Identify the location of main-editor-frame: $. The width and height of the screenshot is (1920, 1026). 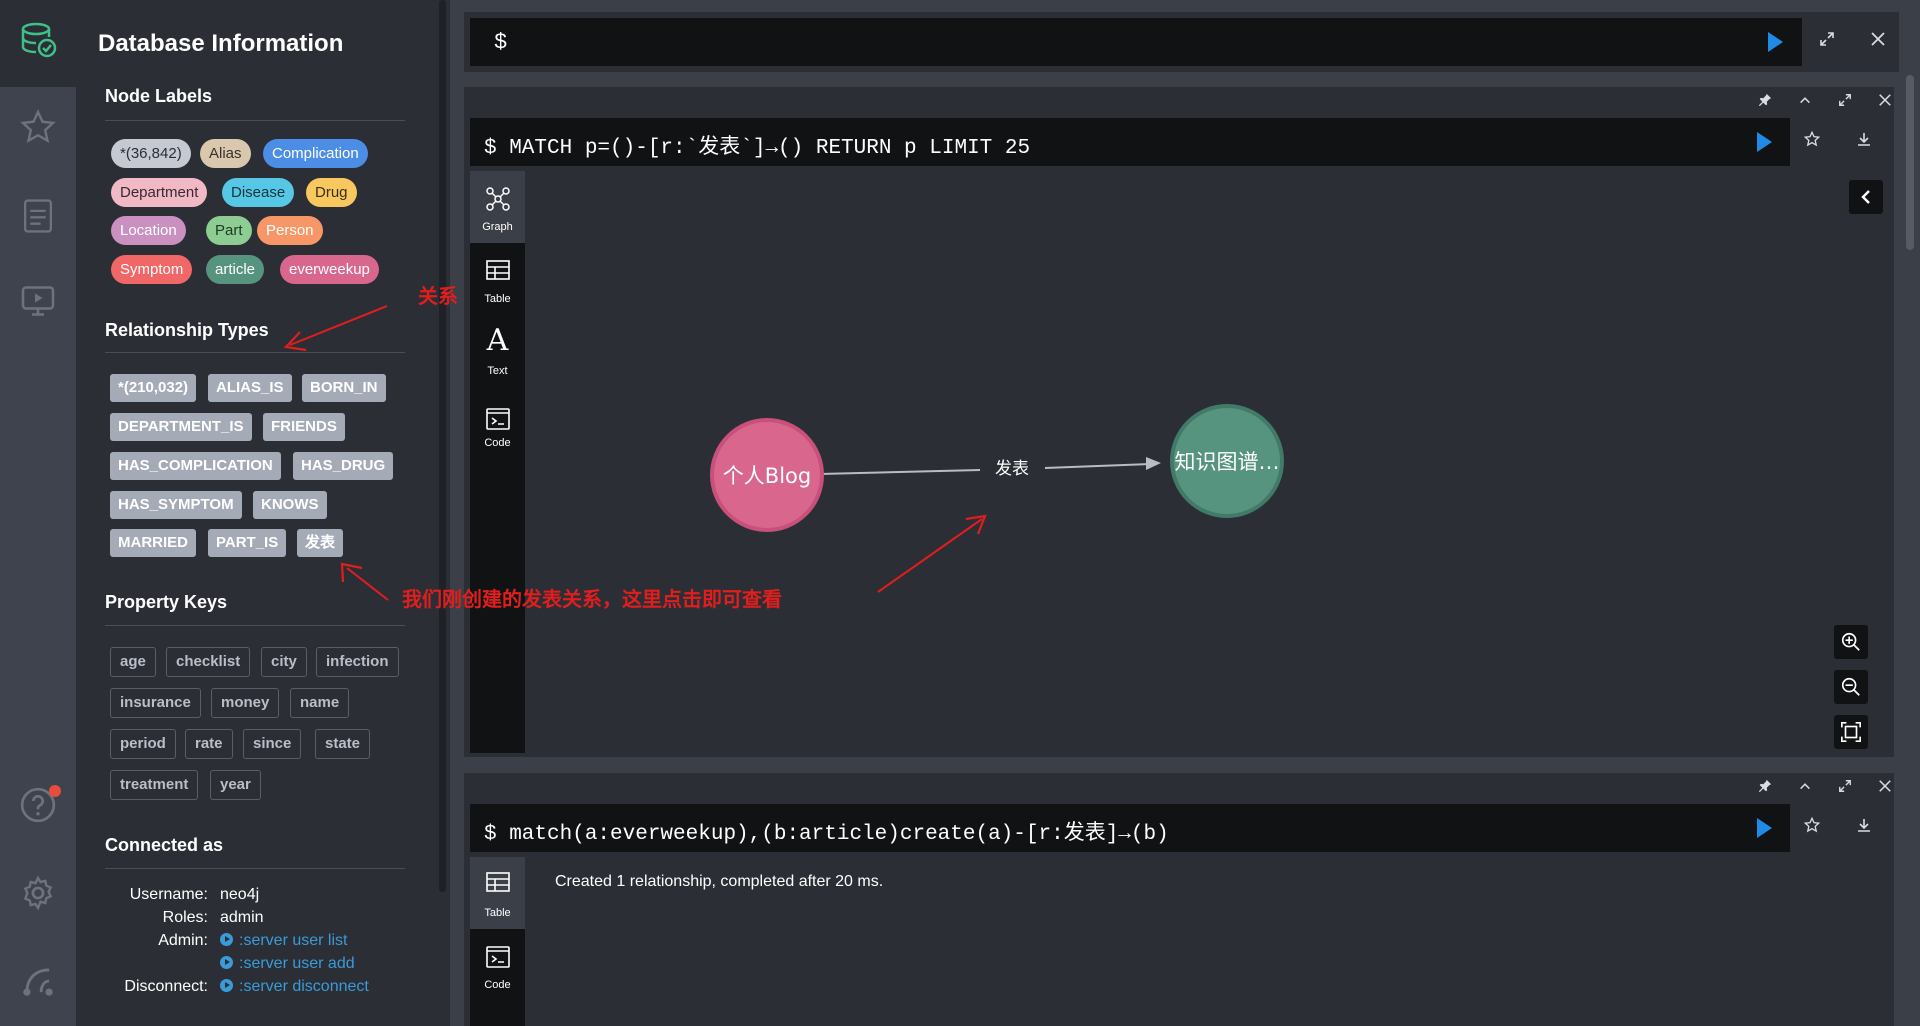
(1181, 42).